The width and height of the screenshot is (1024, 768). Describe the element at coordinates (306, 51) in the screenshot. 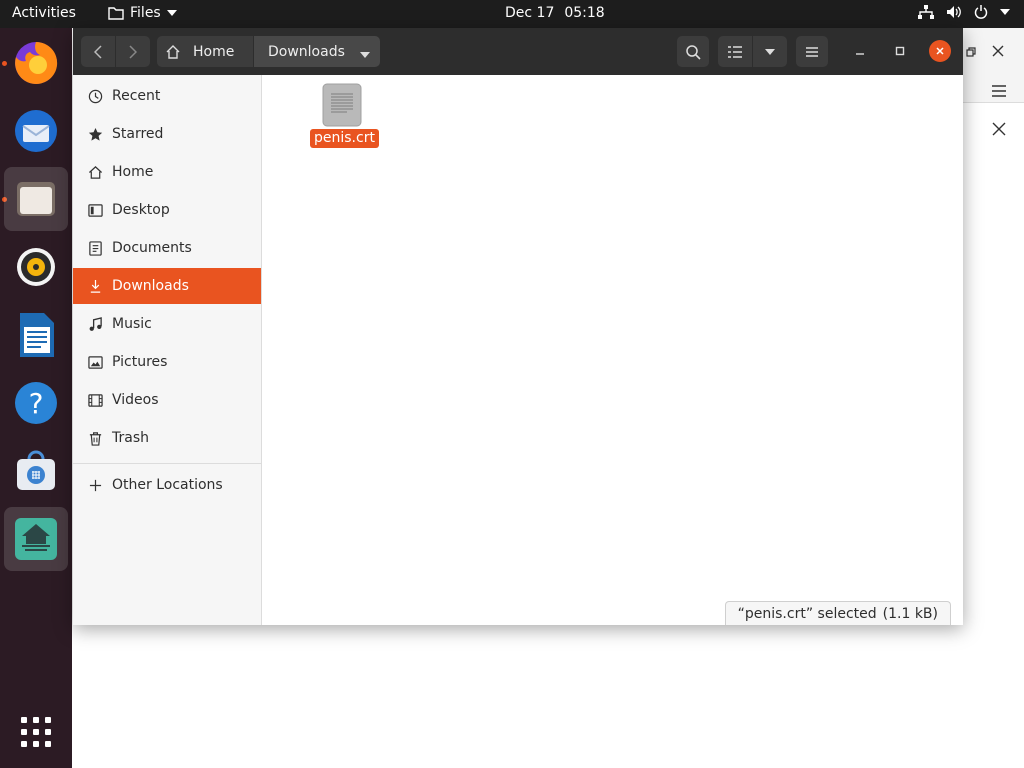

I see `breadcrumb-current-label: Downloads` at that location.